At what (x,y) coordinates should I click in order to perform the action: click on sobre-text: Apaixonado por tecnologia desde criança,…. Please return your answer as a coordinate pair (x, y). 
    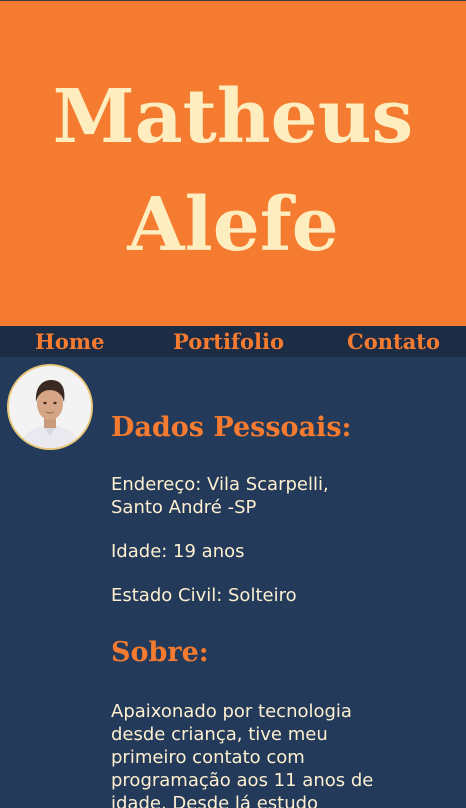
    Looking at the image, I should click on (242, 754).